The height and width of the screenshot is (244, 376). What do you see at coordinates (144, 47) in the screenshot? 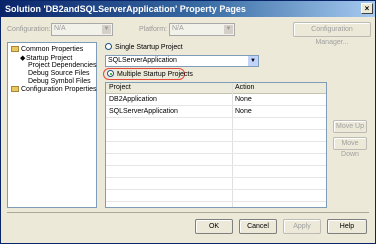
I see `single-startup-option: Single Startup Project` at bounding box center [144, 47].